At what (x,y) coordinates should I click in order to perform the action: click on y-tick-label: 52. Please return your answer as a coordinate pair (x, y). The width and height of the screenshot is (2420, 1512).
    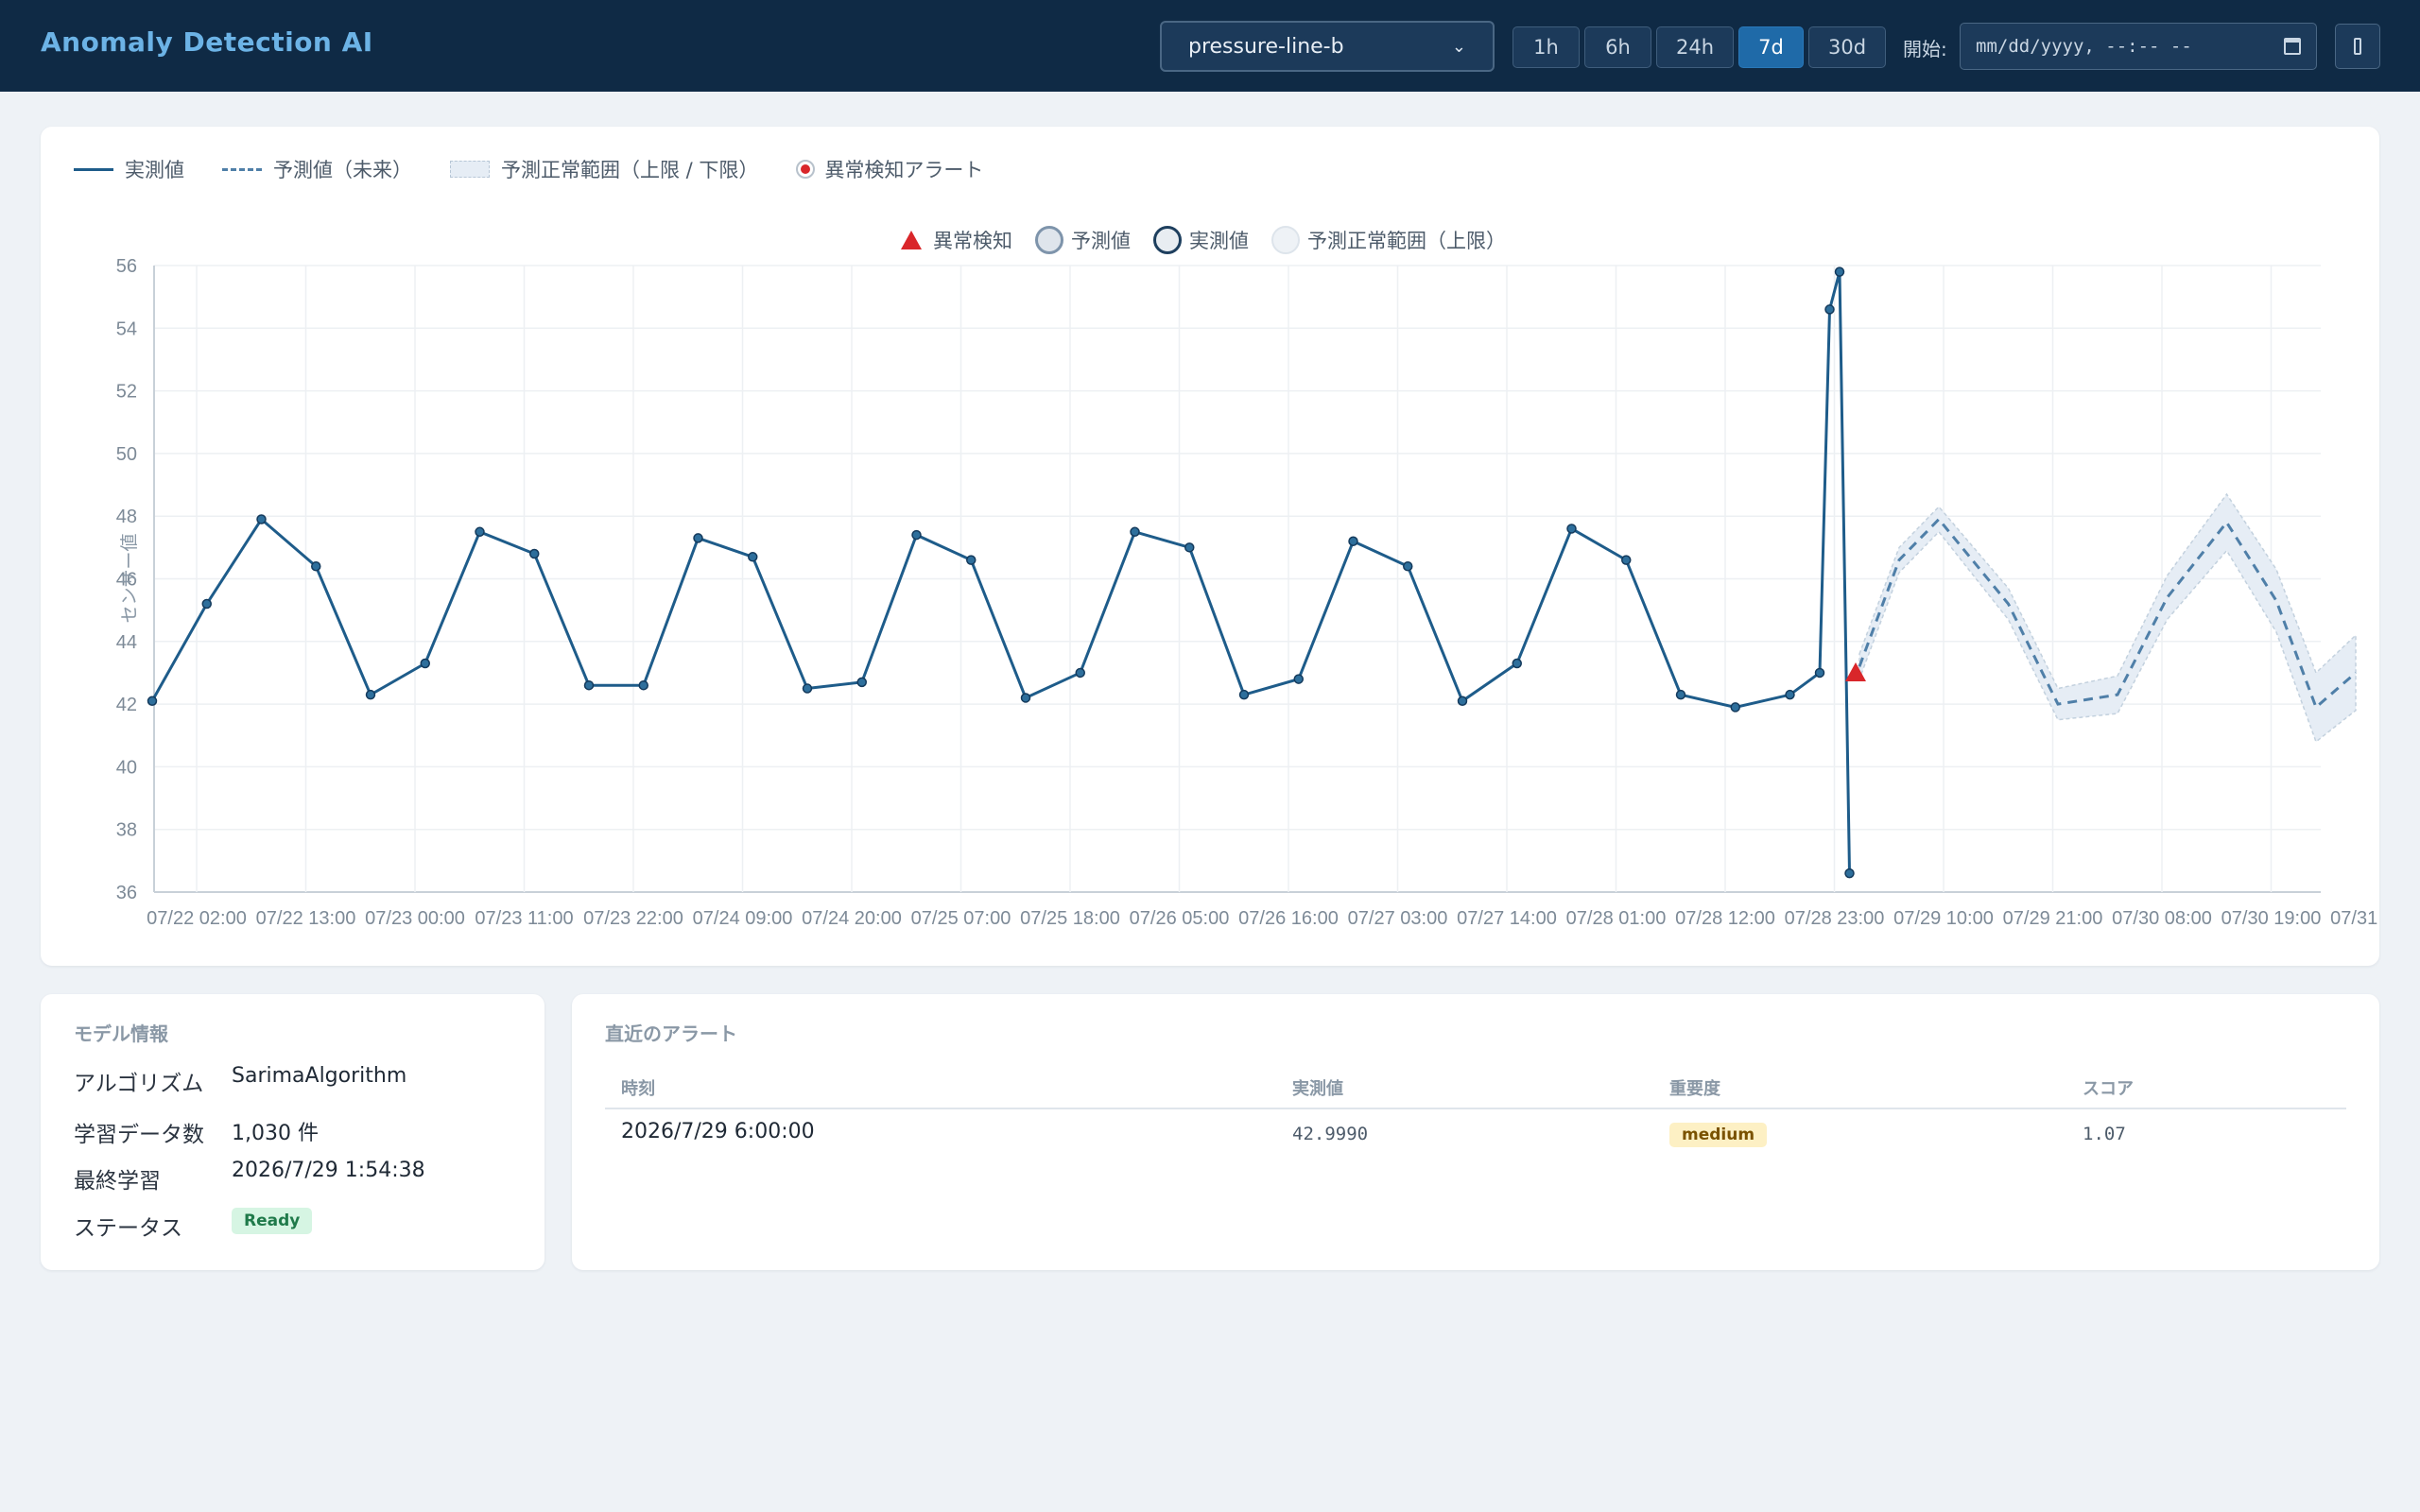
    Looking at the image, I should click on (126, 392).